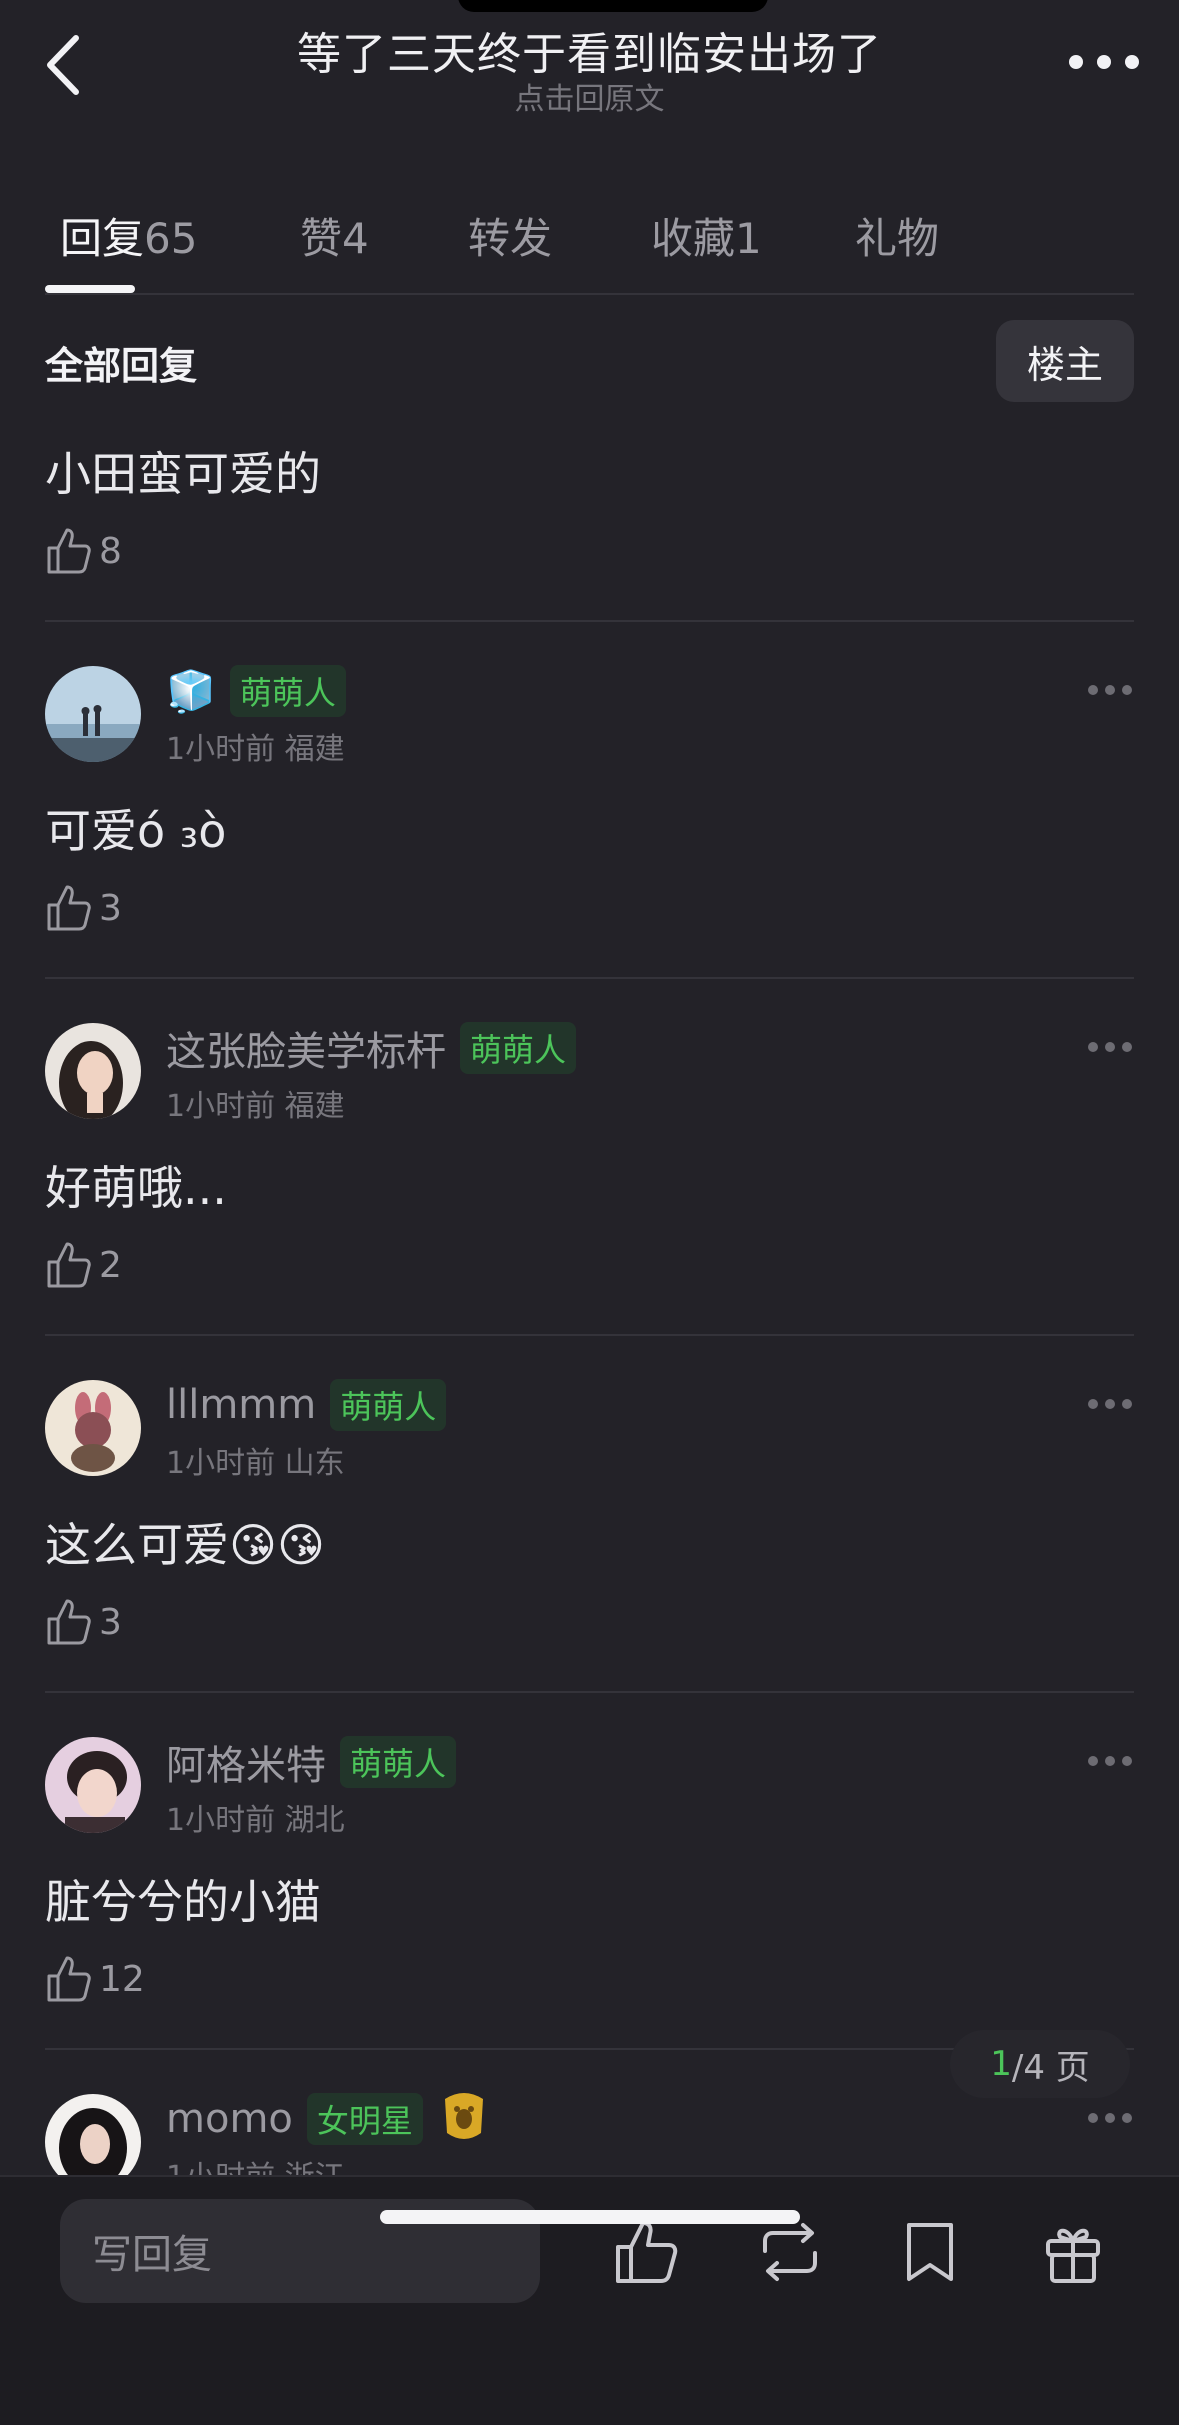 This screenshot has height=2425, width=1179. I want to click on reply-placeholder: 写回复, so click(152, 2255).